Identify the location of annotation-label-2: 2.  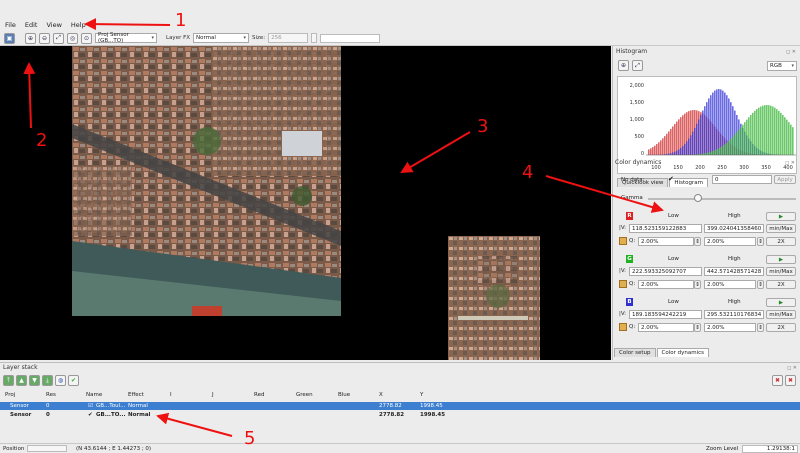
(42, 140).